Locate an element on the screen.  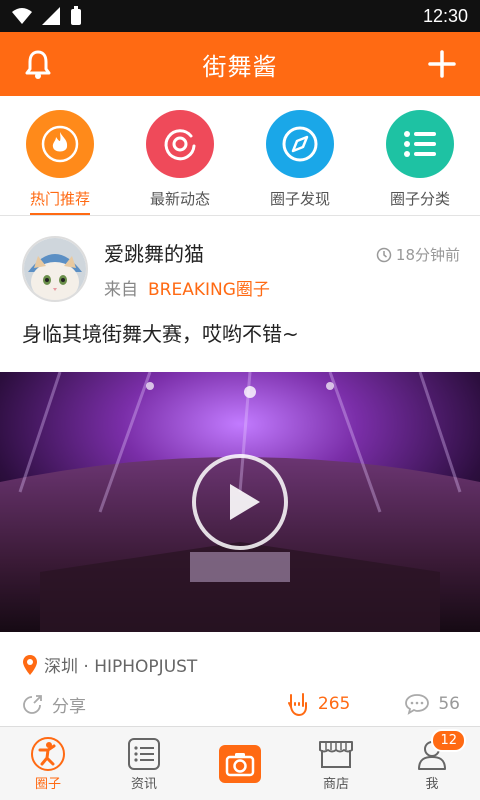
category-discover-label: 圈子发现 is located at coordinates (299, 199).